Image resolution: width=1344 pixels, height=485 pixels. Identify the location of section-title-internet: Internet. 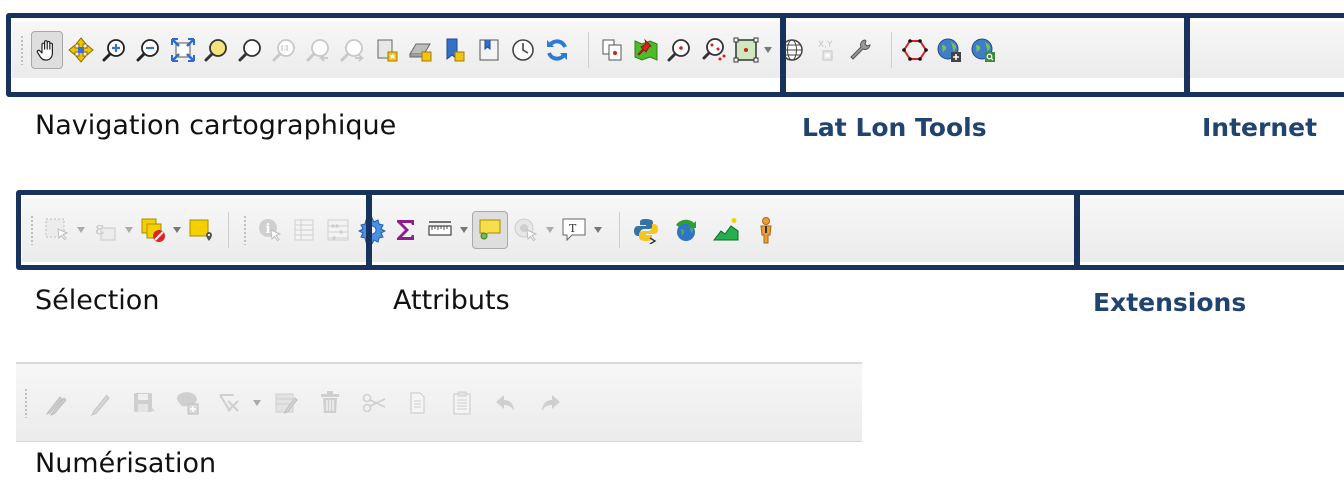
(1260, 127).